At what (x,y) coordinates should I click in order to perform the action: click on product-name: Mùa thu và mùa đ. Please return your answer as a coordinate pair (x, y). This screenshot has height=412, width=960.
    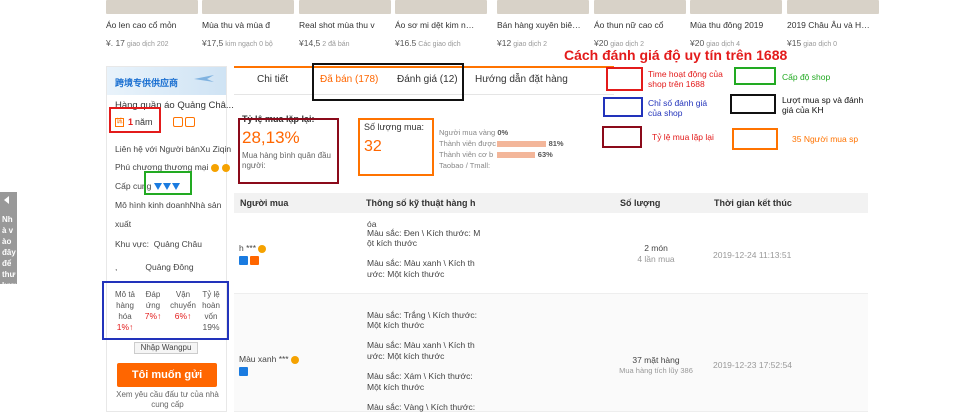
    Looking at the image, I should click on (250, 25).